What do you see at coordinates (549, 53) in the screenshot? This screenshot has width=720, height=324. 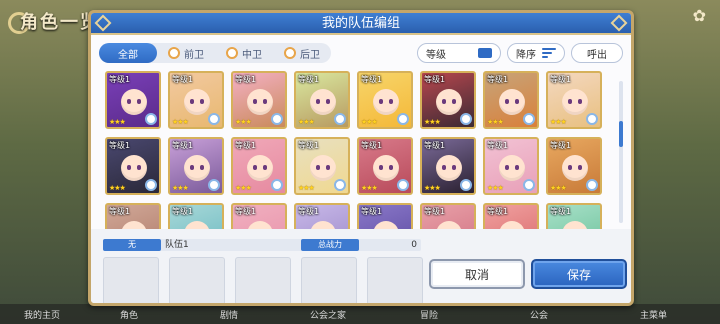 I see `sort-icon` at bounding box center [549, 53].